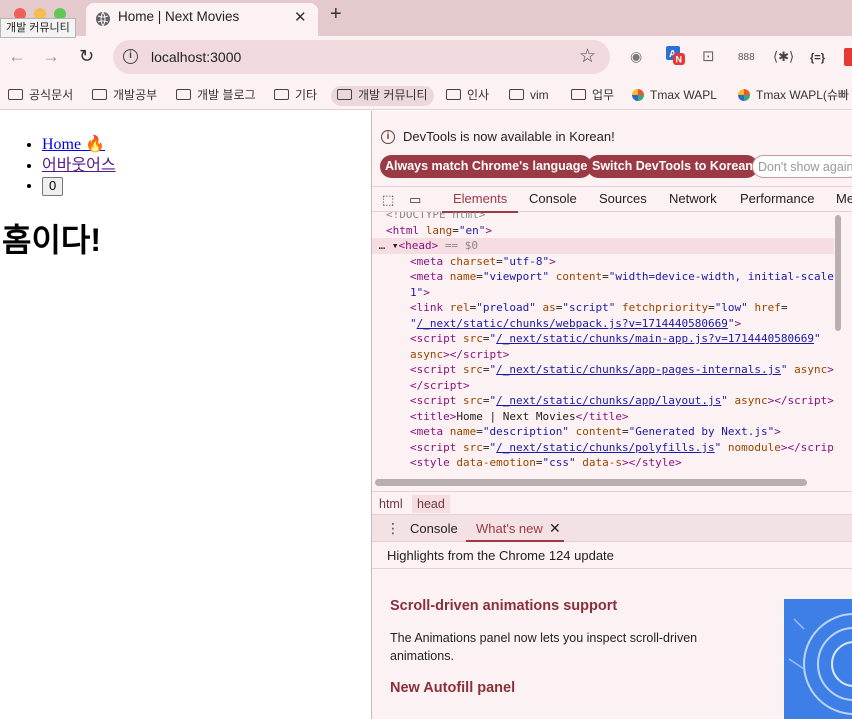 The height and width of the screenshot is (719, 852). I want to click on ext-github-icon: ◉, so click(636, 56).